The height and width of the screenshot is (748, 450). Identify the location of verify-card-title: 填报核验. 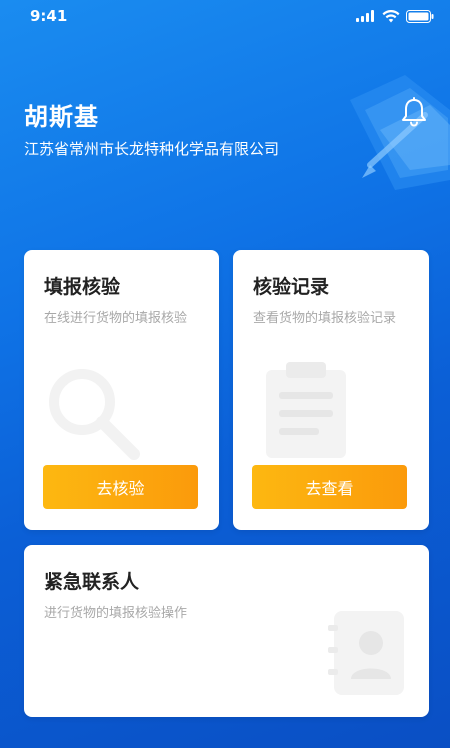
(82, 287).